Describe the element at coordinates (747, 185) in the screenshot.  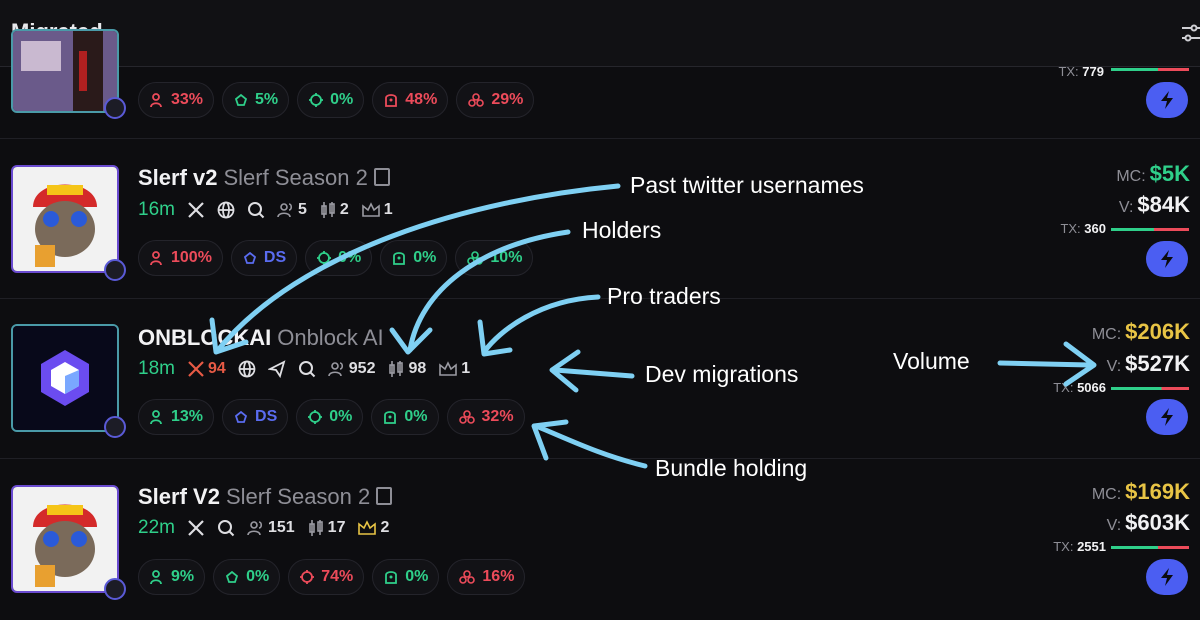
I see `annotation-twitter: Past twitter usernames` at that location.